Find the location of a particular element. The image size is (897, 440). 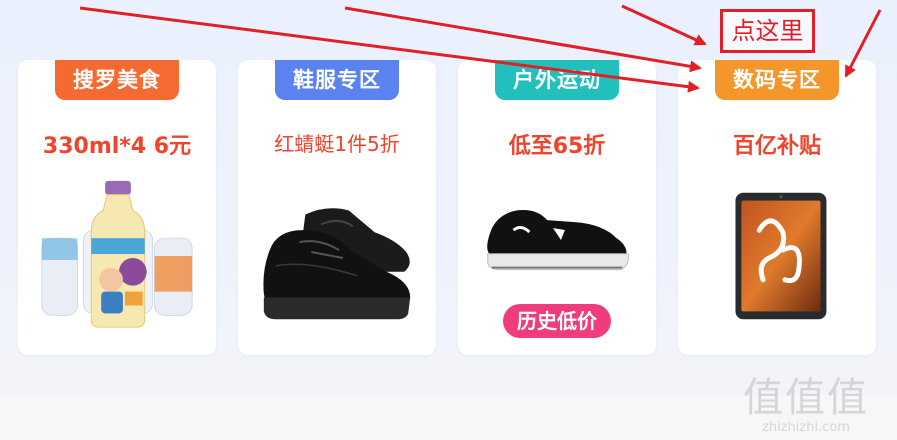

history-low-price-badge: 历史低价 is located at coordinates (557, 321).